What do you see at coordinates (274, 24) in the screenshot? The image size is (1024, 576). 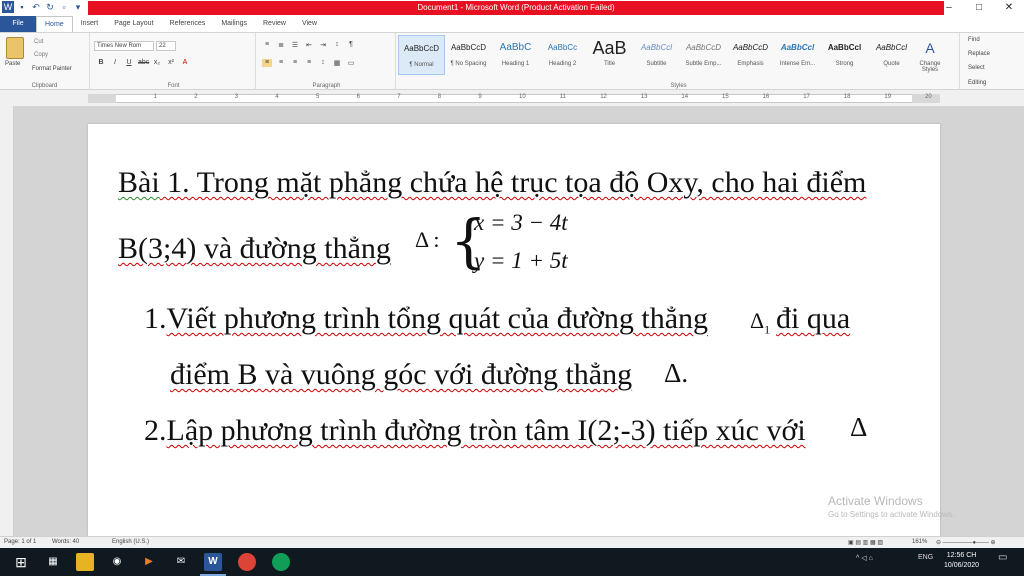 I see `tab-review: Review` at bounding box center [274, 24].